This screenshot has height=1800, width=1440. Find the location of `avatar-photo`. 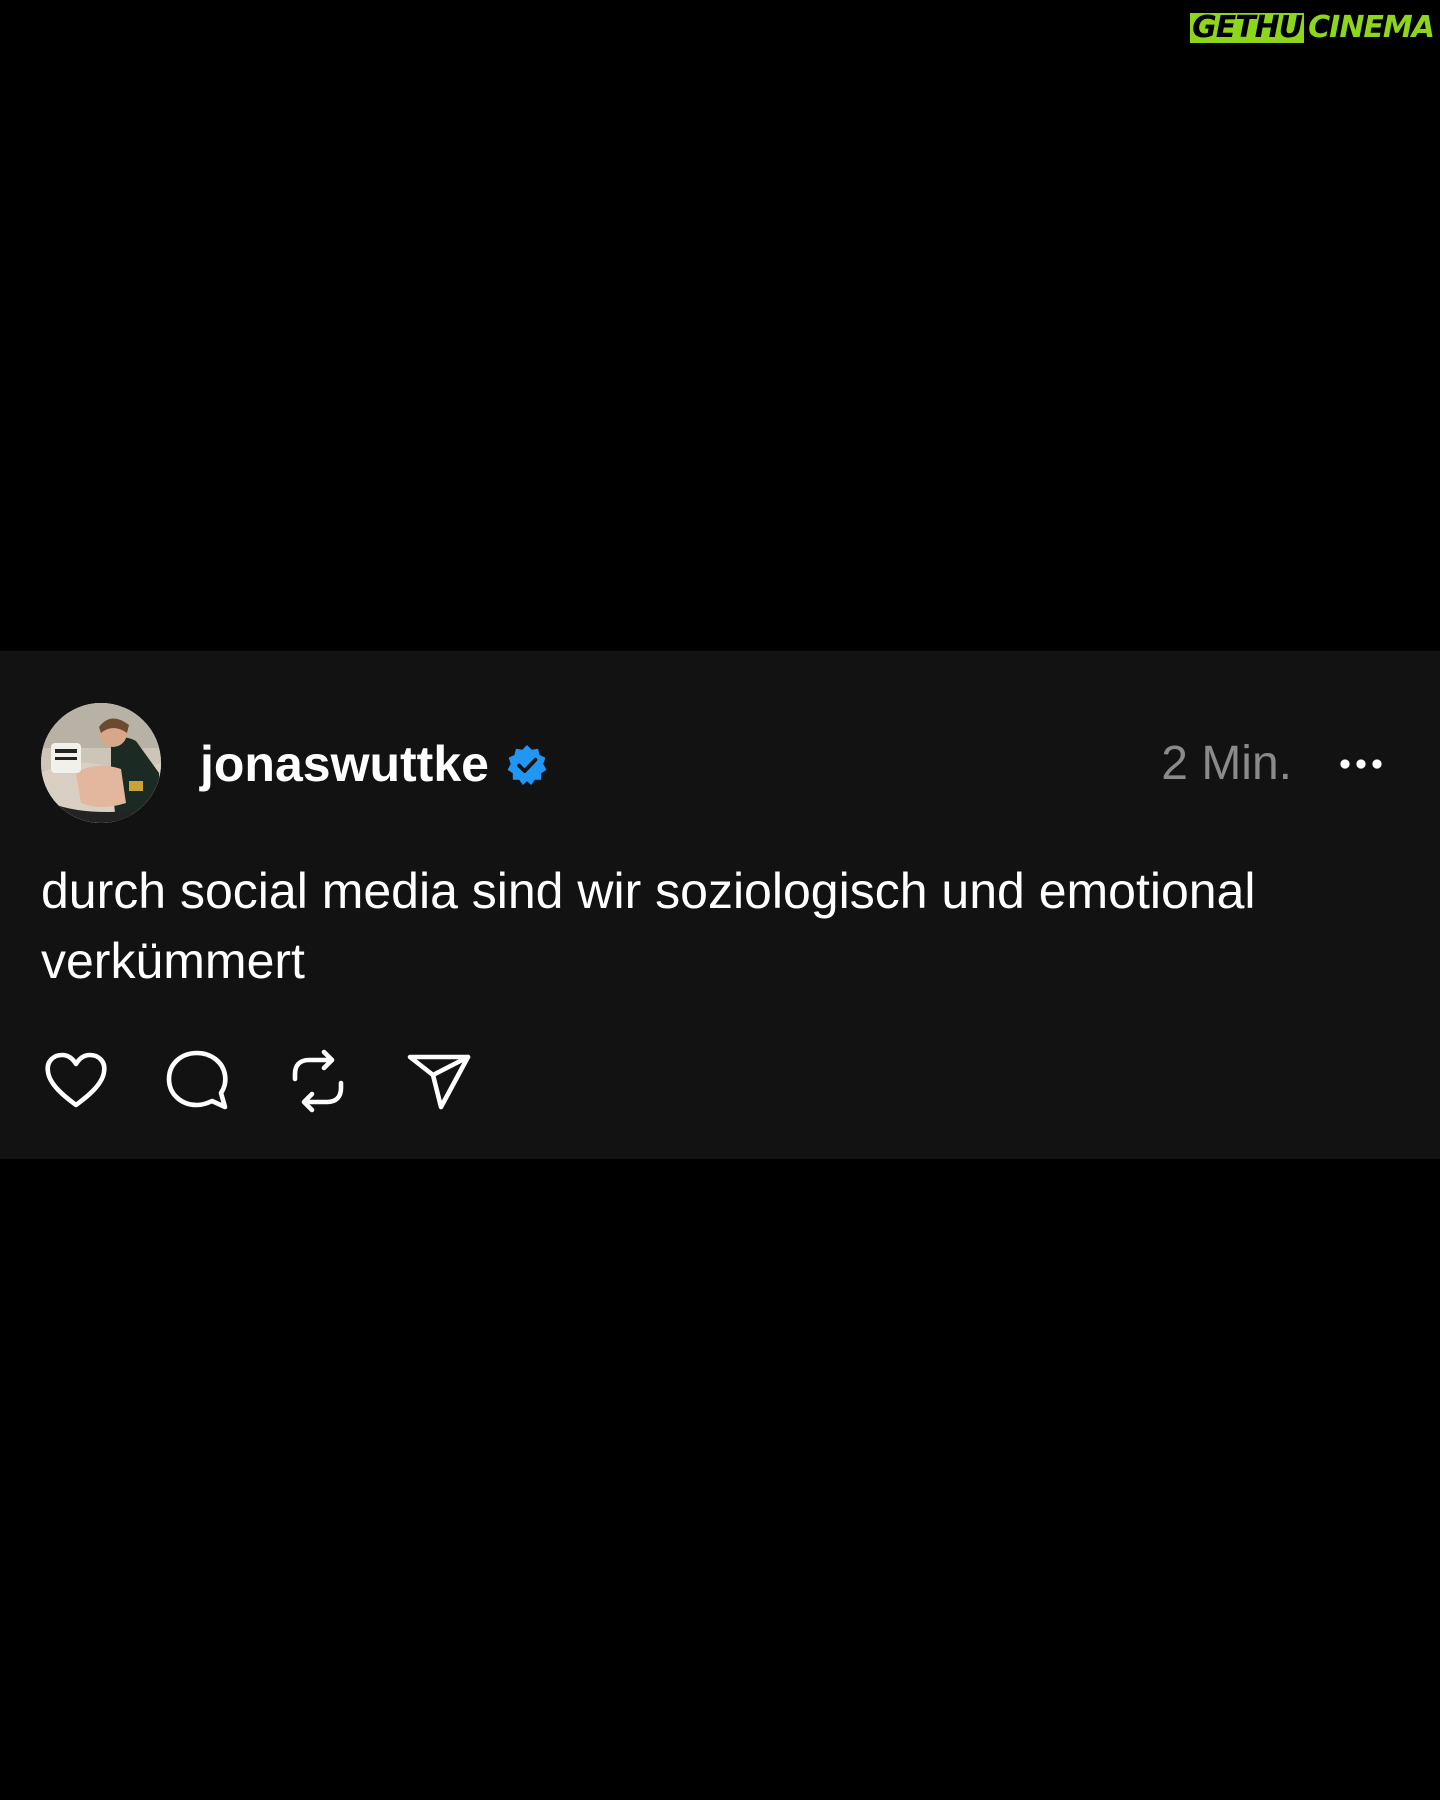

avatar-photo is located at coordinates (101, 763).